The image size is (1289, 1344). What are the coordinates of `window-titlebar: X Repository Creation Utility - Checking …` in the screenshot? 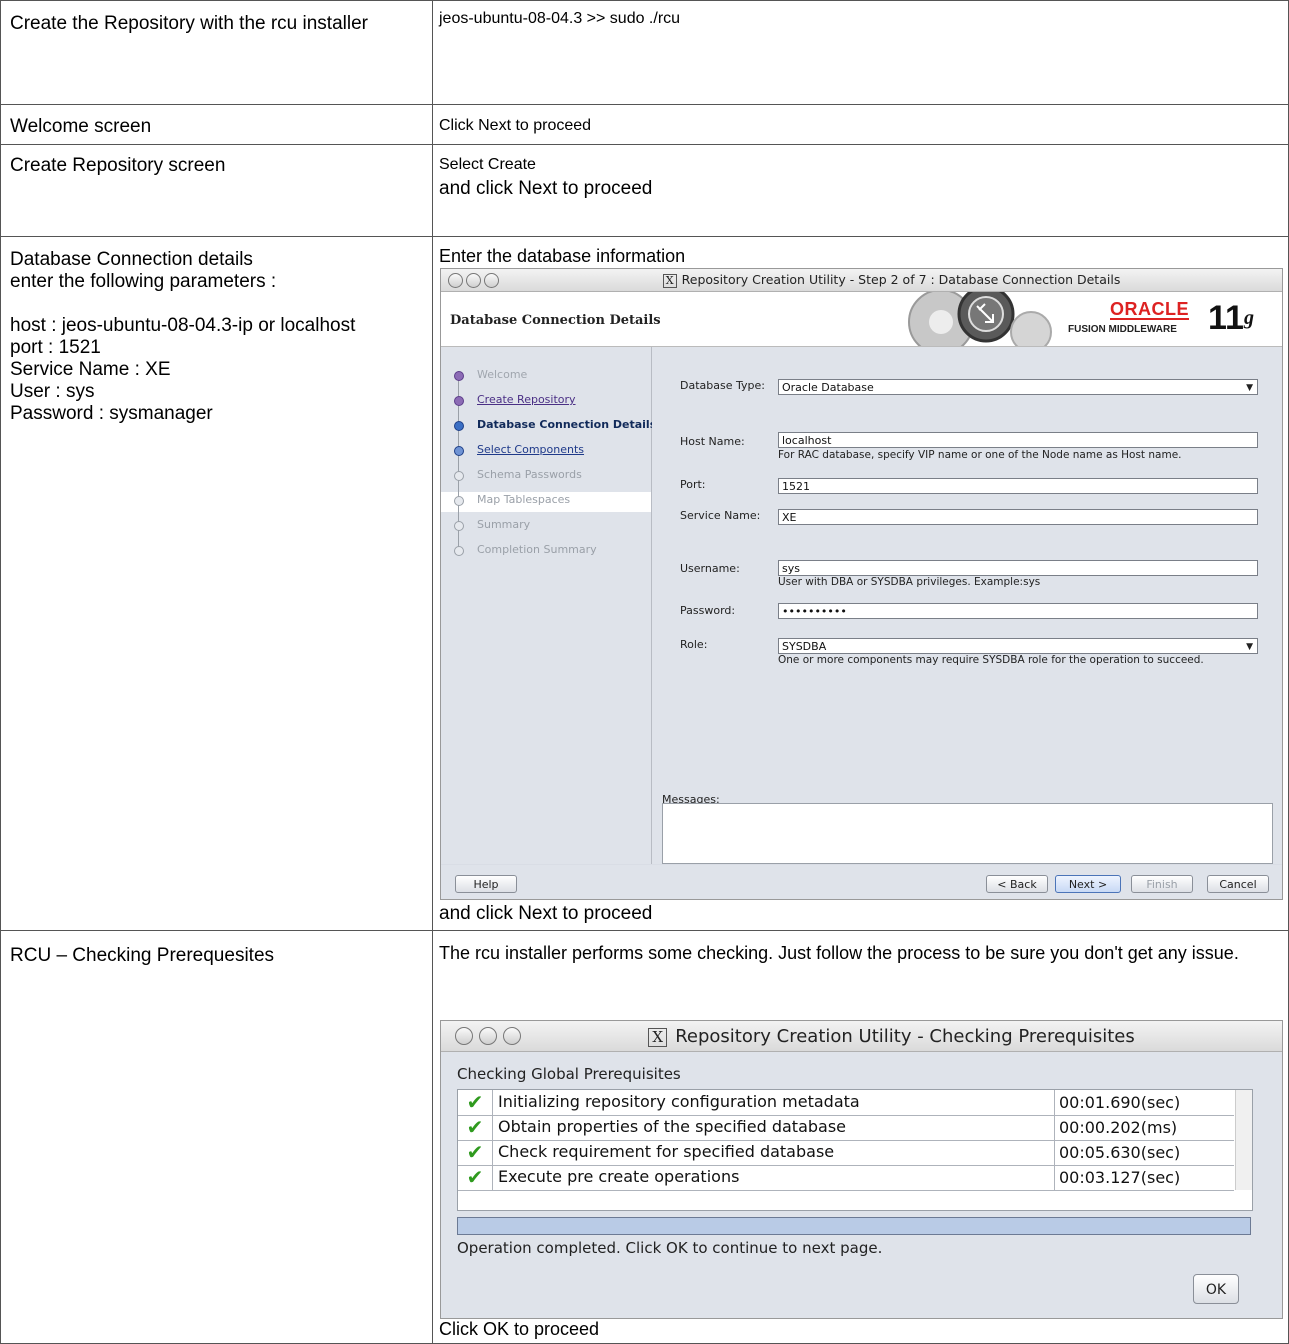 It's located at (861, 1036).